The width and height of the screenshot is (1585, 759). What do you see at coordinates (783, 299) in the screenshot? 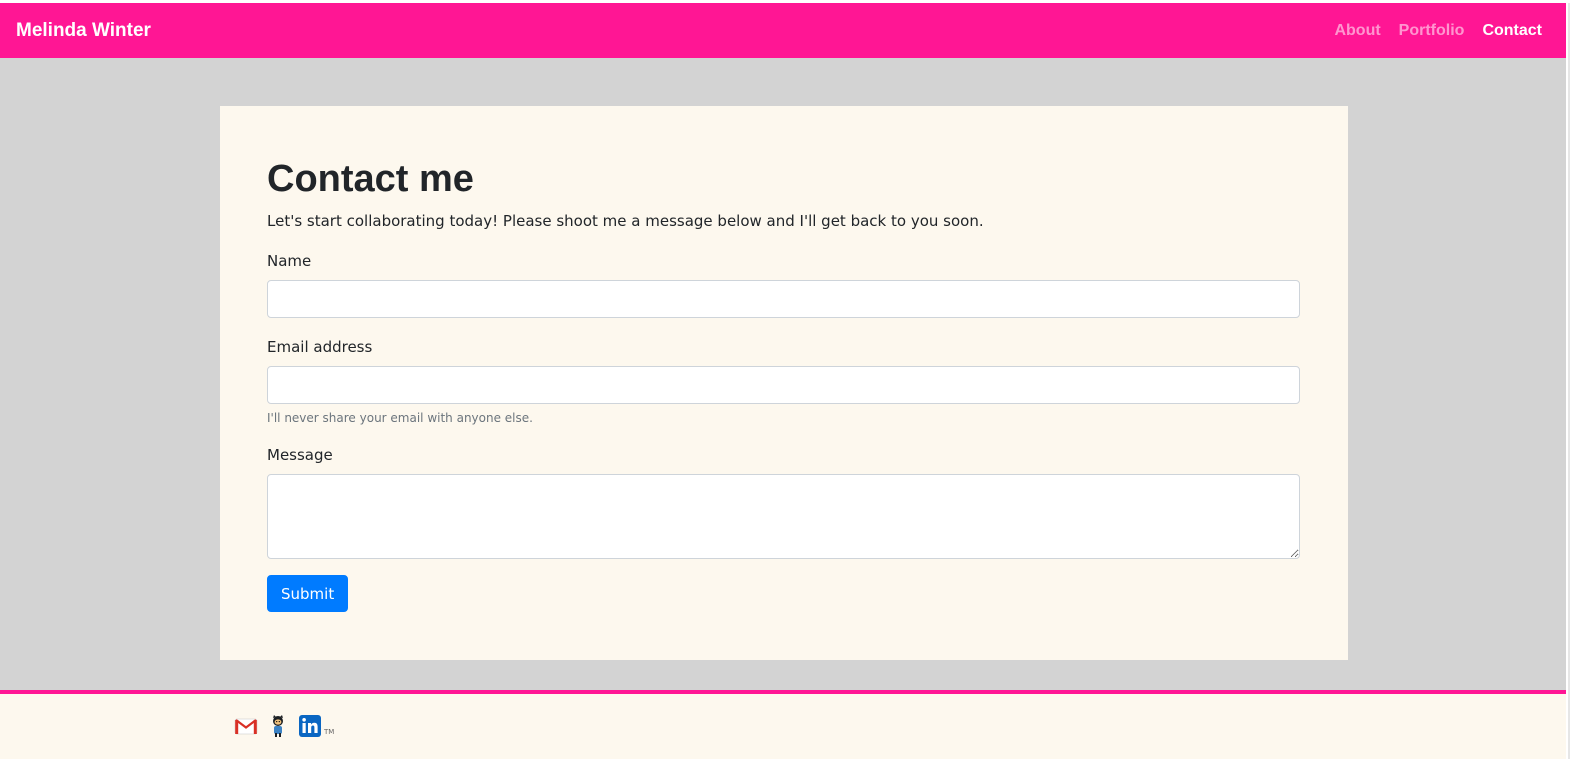
I see `name-input` at bounding box center [783, 299].